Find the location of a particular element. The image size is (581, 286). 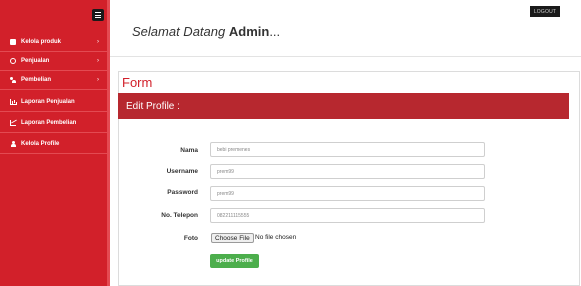

sidebar-item-laporan-penjualan: Laporan Penjualan is located at coordinates (53, 102).